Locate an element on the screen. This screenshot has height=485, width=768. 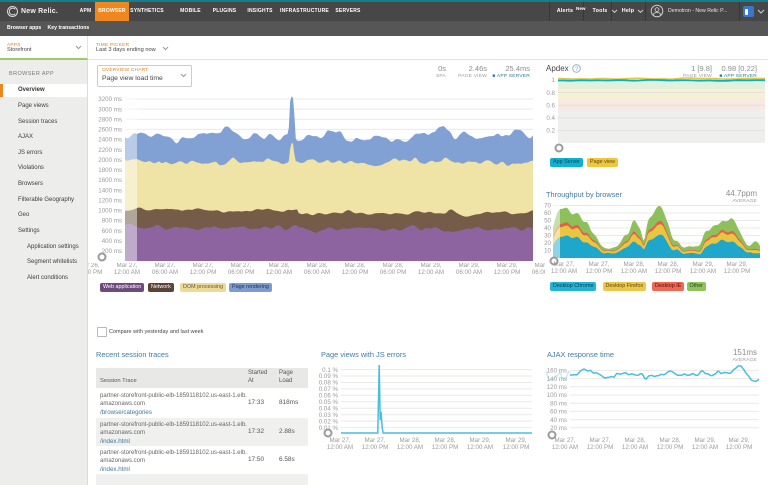
svg-text: 1600 ms is located at coordinates (110, 180).